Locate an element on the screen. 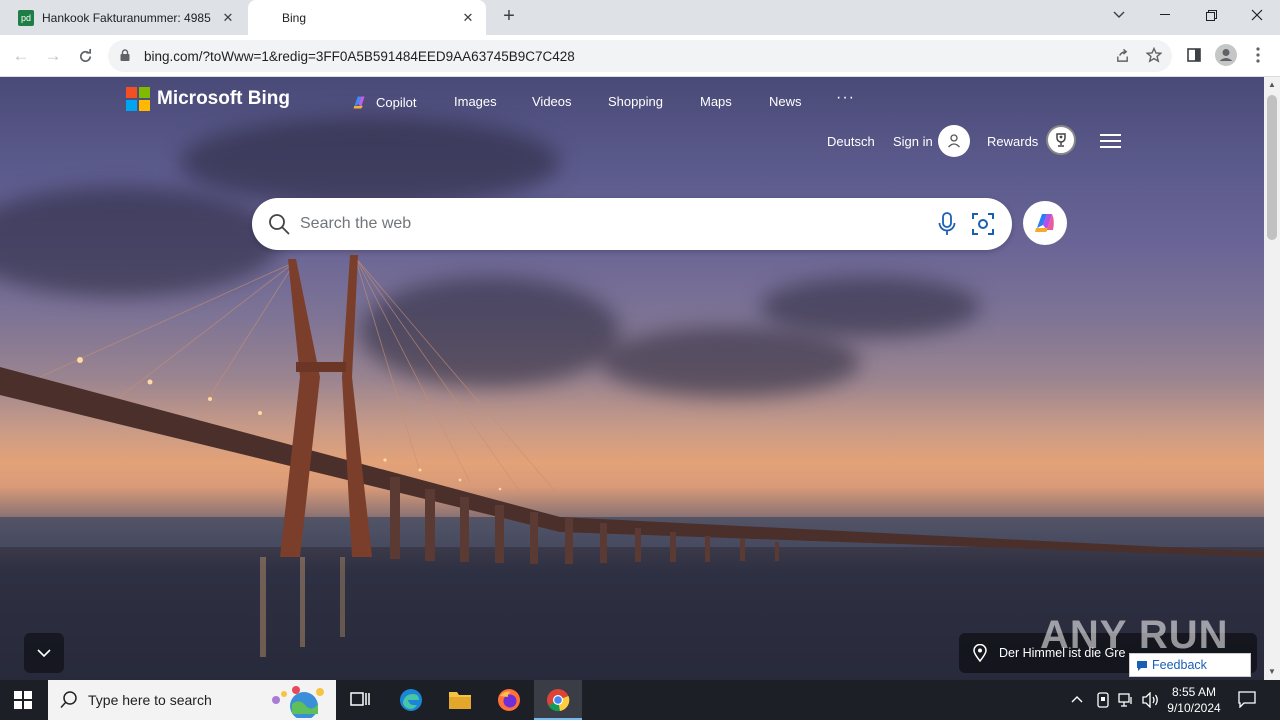  side-panel-icon is located at coordinates (1194, 55).